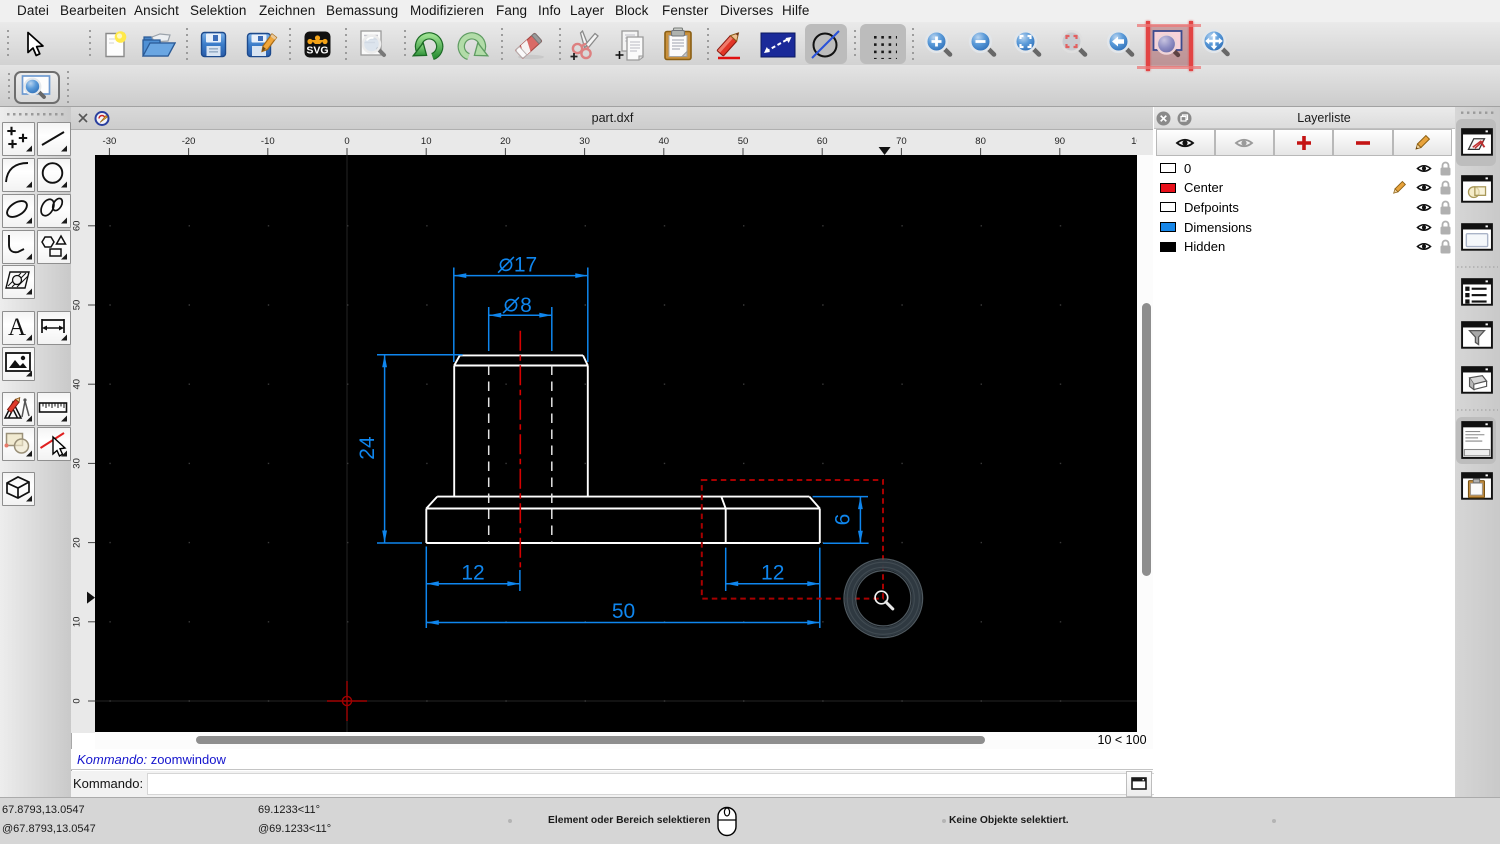 The image size is (1500, 844). Describe the element at coordinates (367, 448) in the screenshot. I see `svg-text: 24` at that location.